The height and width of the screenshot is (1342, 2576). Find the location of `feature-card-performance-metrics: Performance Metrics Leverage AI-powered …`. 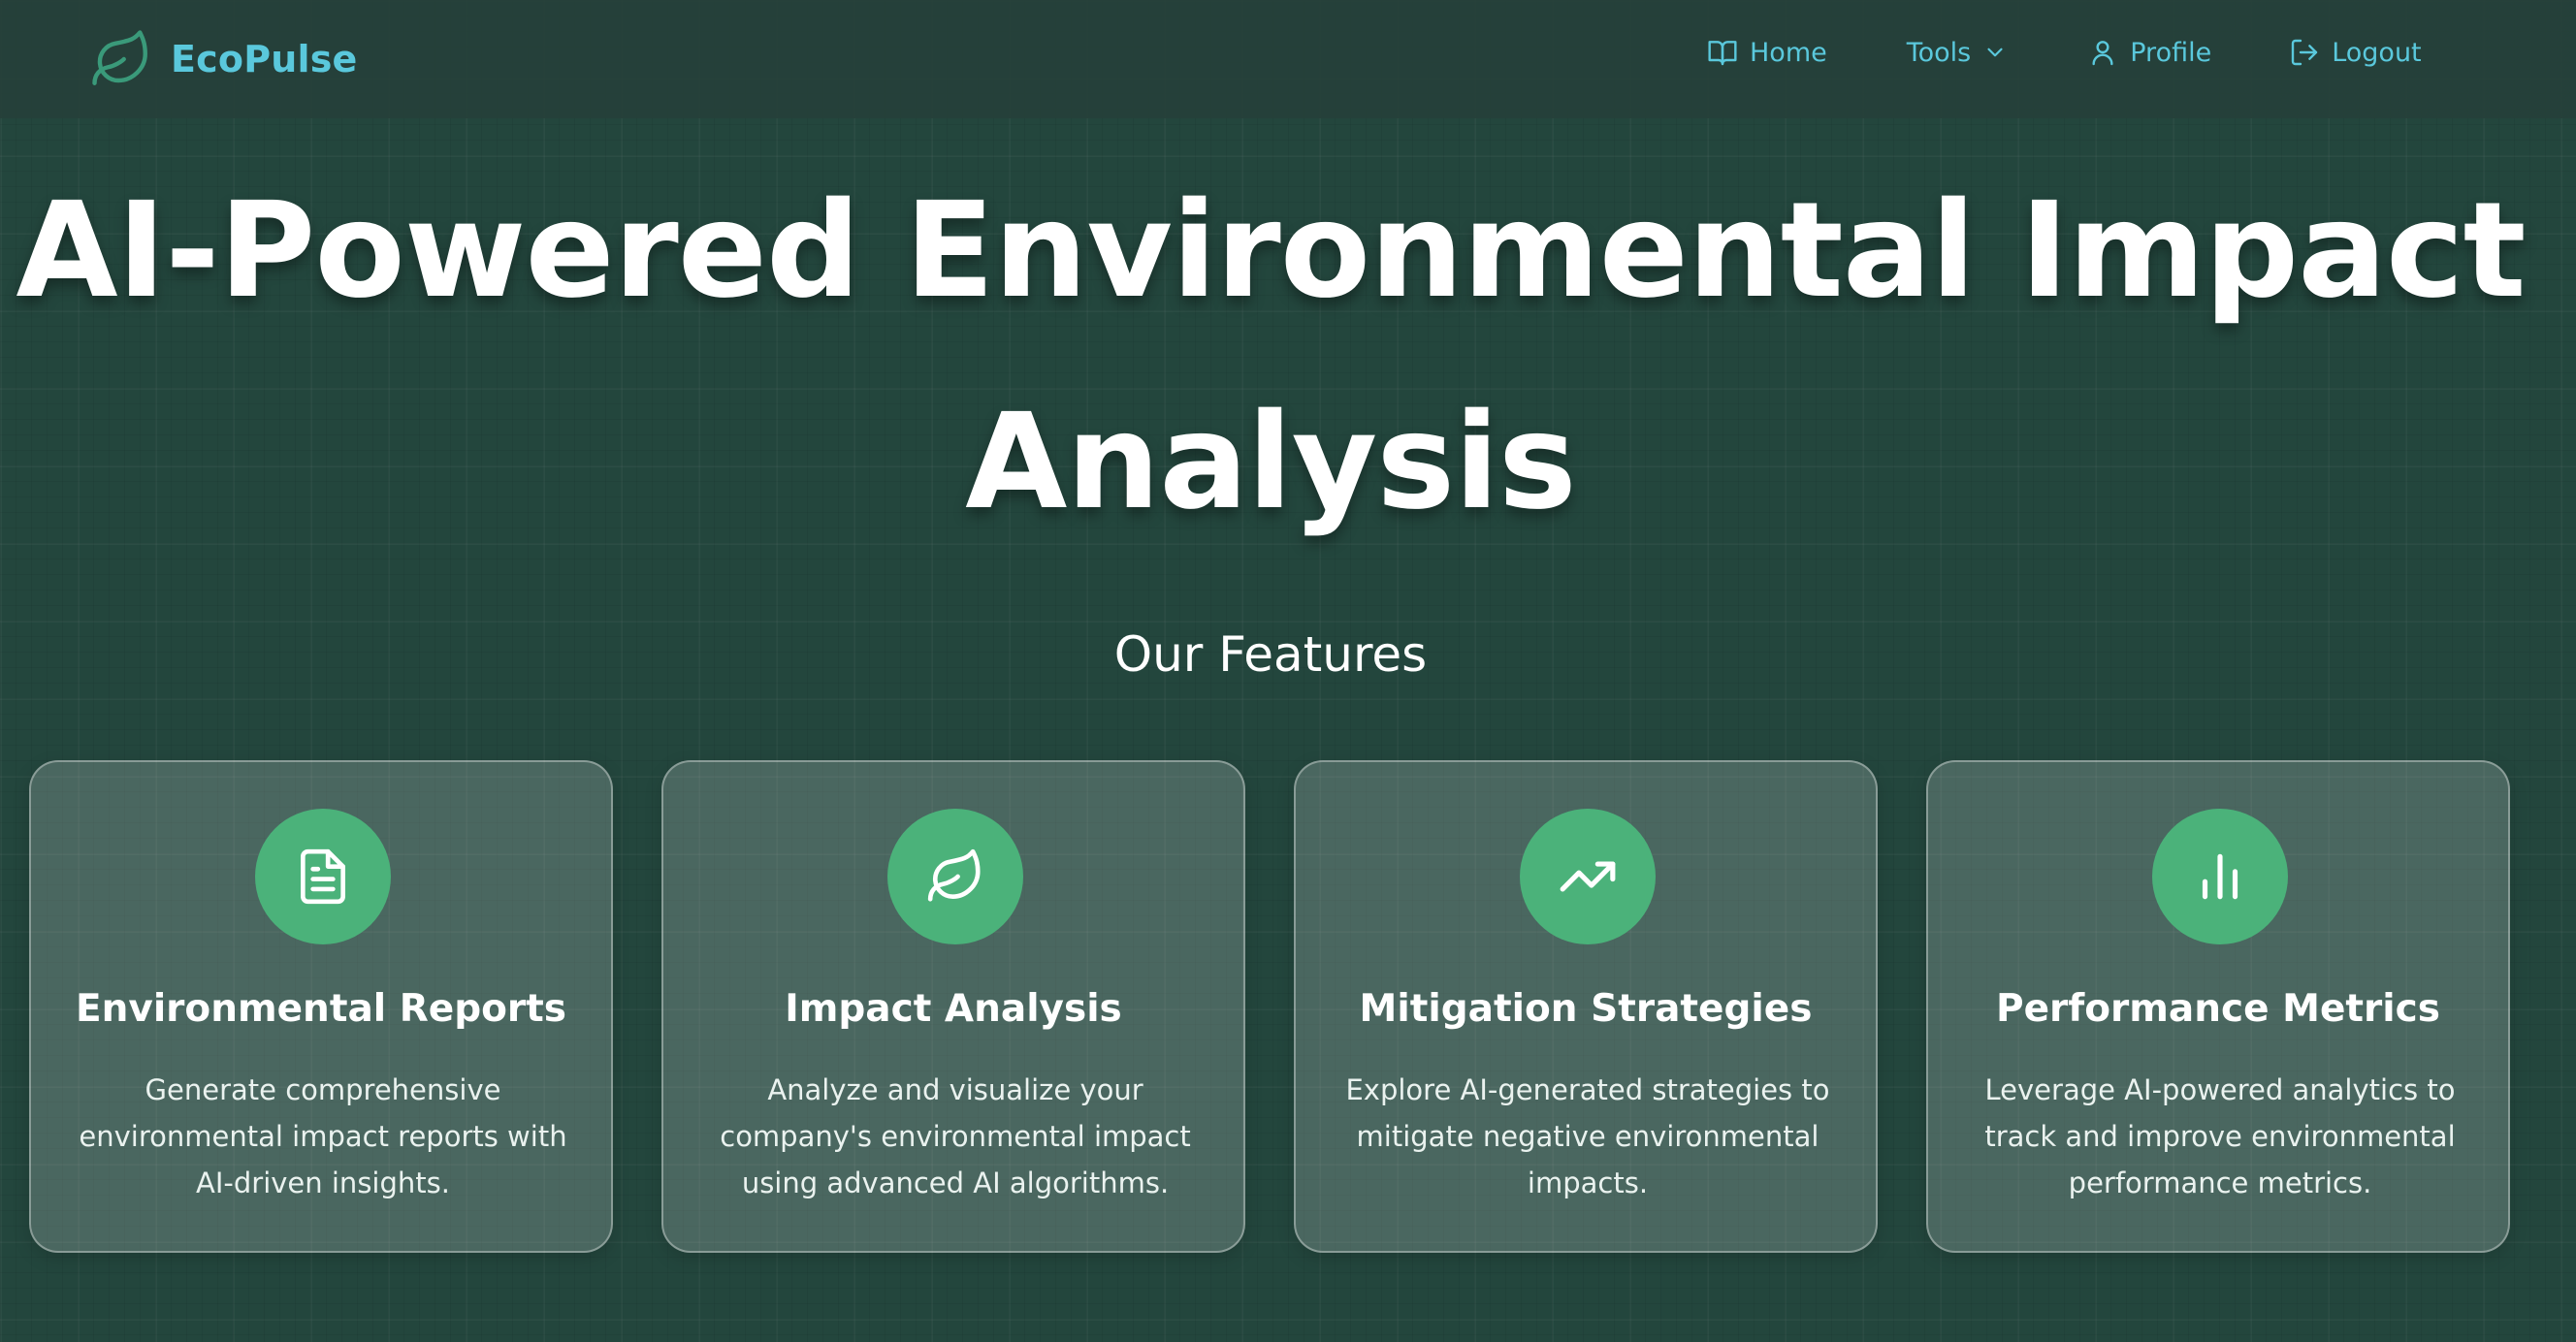

feature-card-performance-metrics: Performance Metrics Leverage AI-powered … is located at coordinates (2218, 1006).